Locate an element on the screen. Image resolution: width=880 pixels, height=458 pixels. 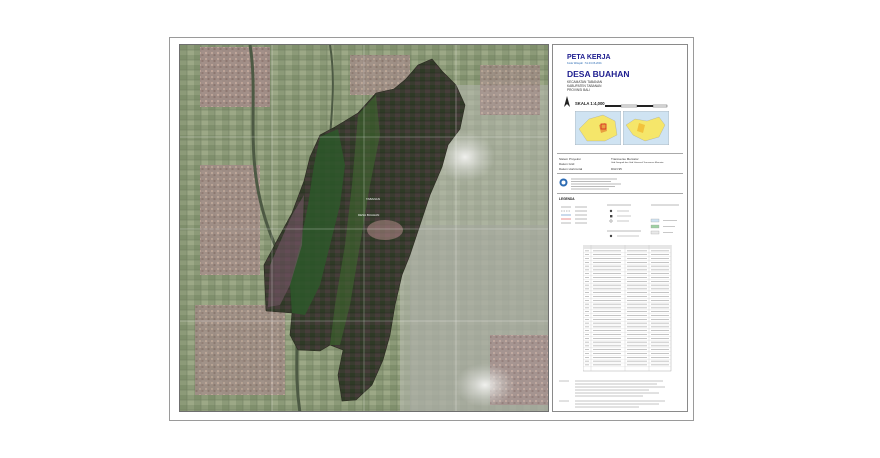
north-arrow-icon is located at coordinates (567, 101).